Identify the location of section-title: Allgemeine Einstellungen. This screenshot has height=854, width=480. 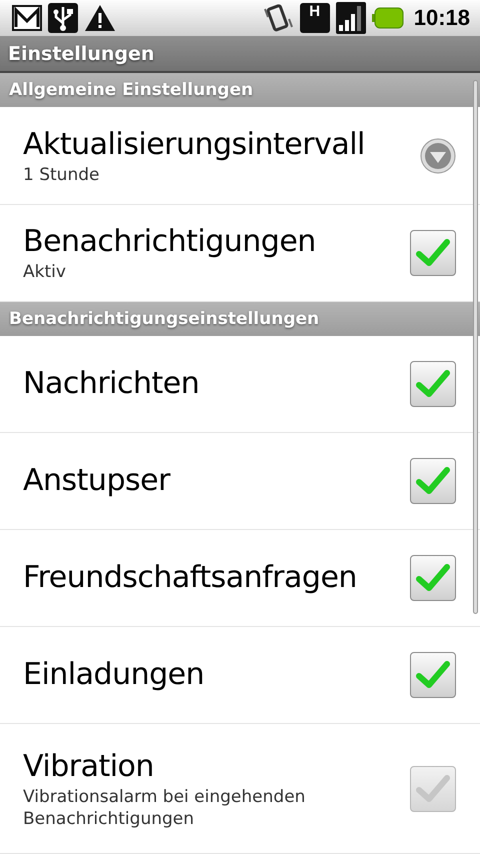
(131, 90).